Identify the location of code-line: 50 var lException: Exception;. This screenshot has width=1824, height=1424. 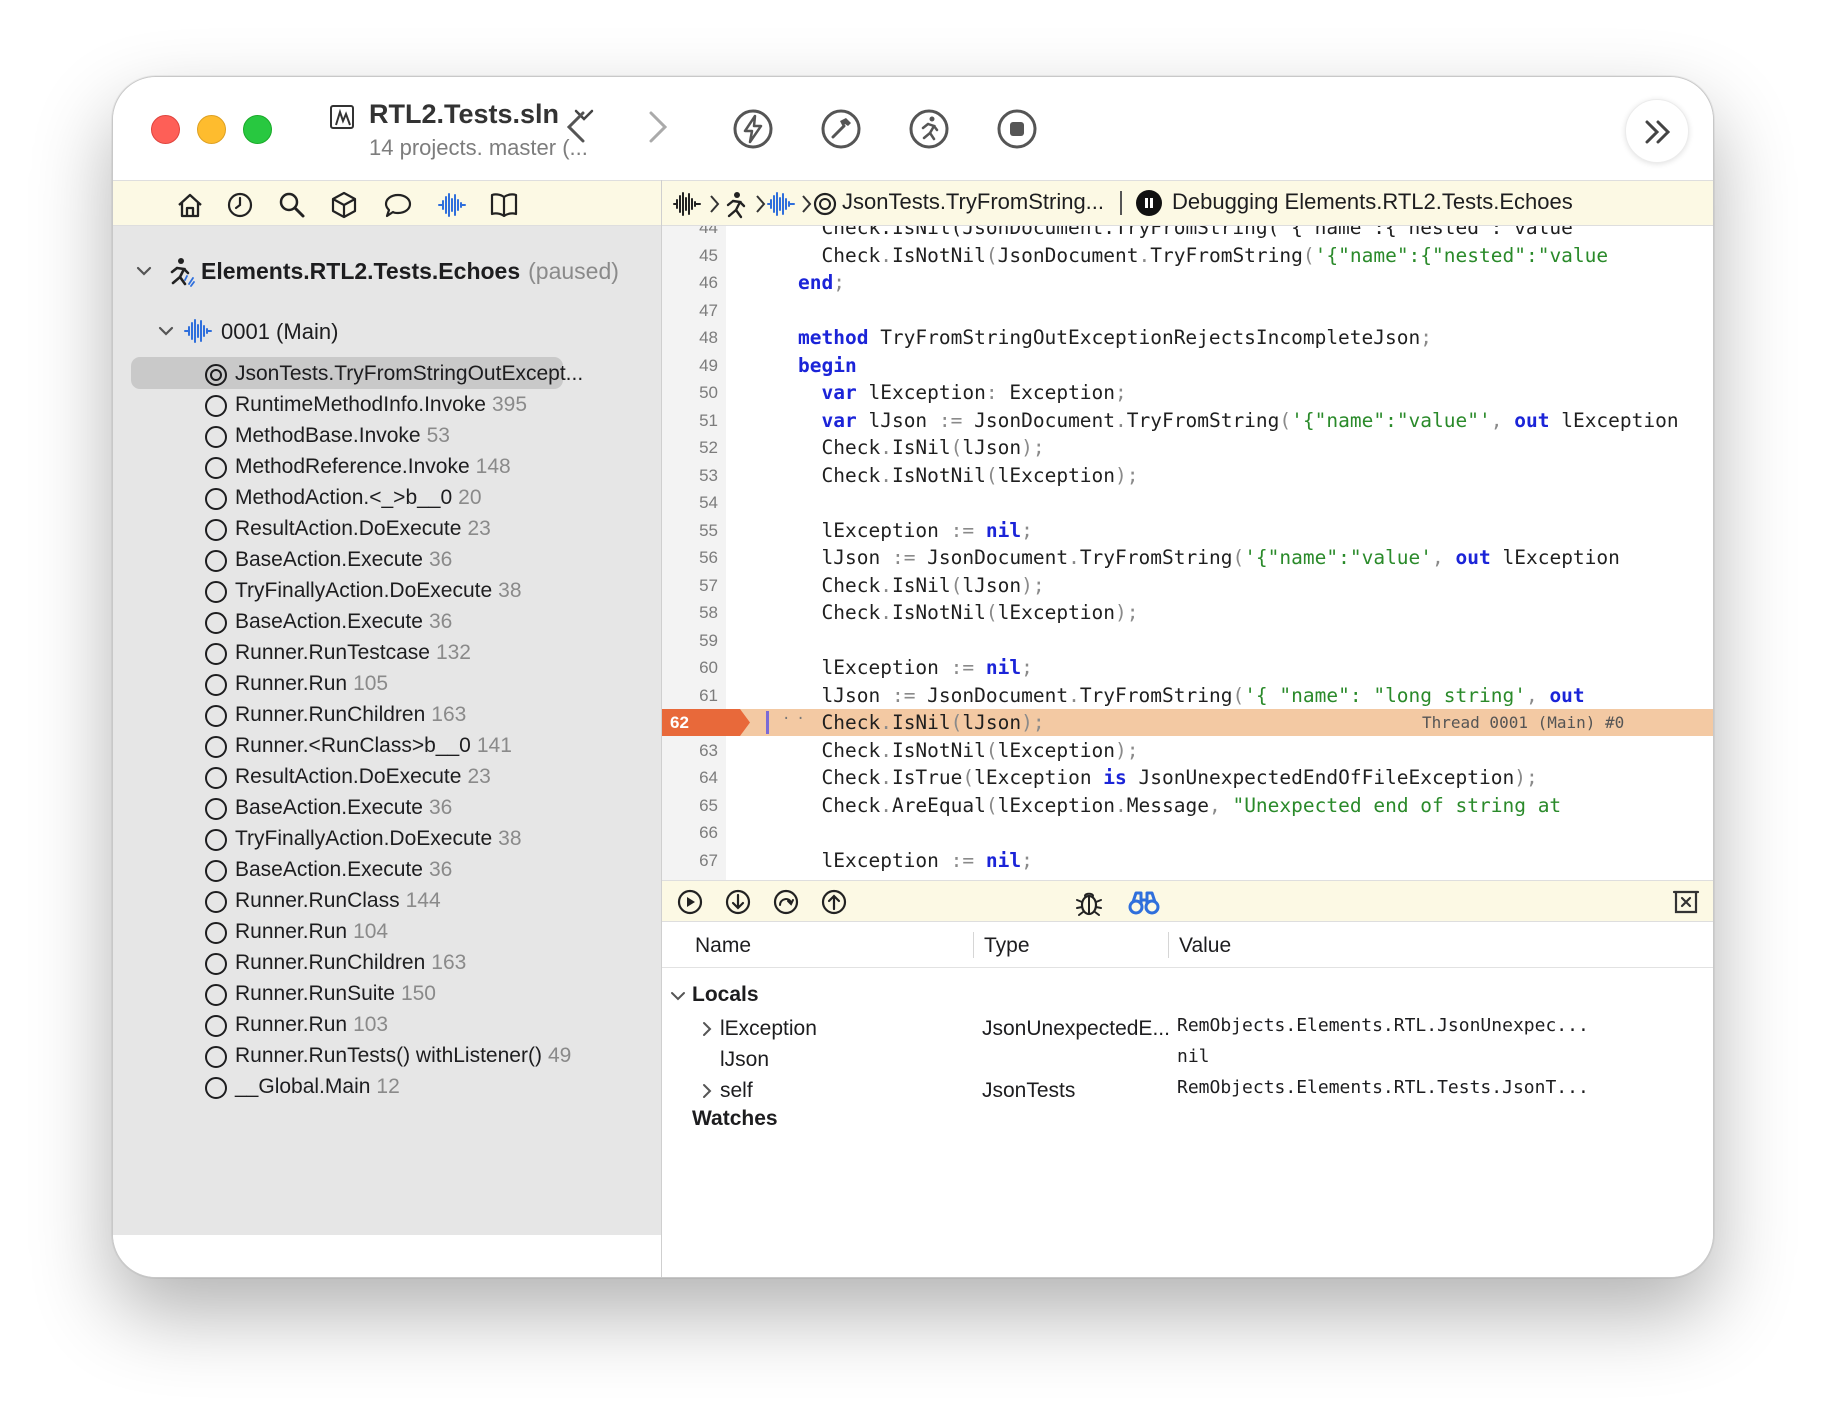
(1187, 392).